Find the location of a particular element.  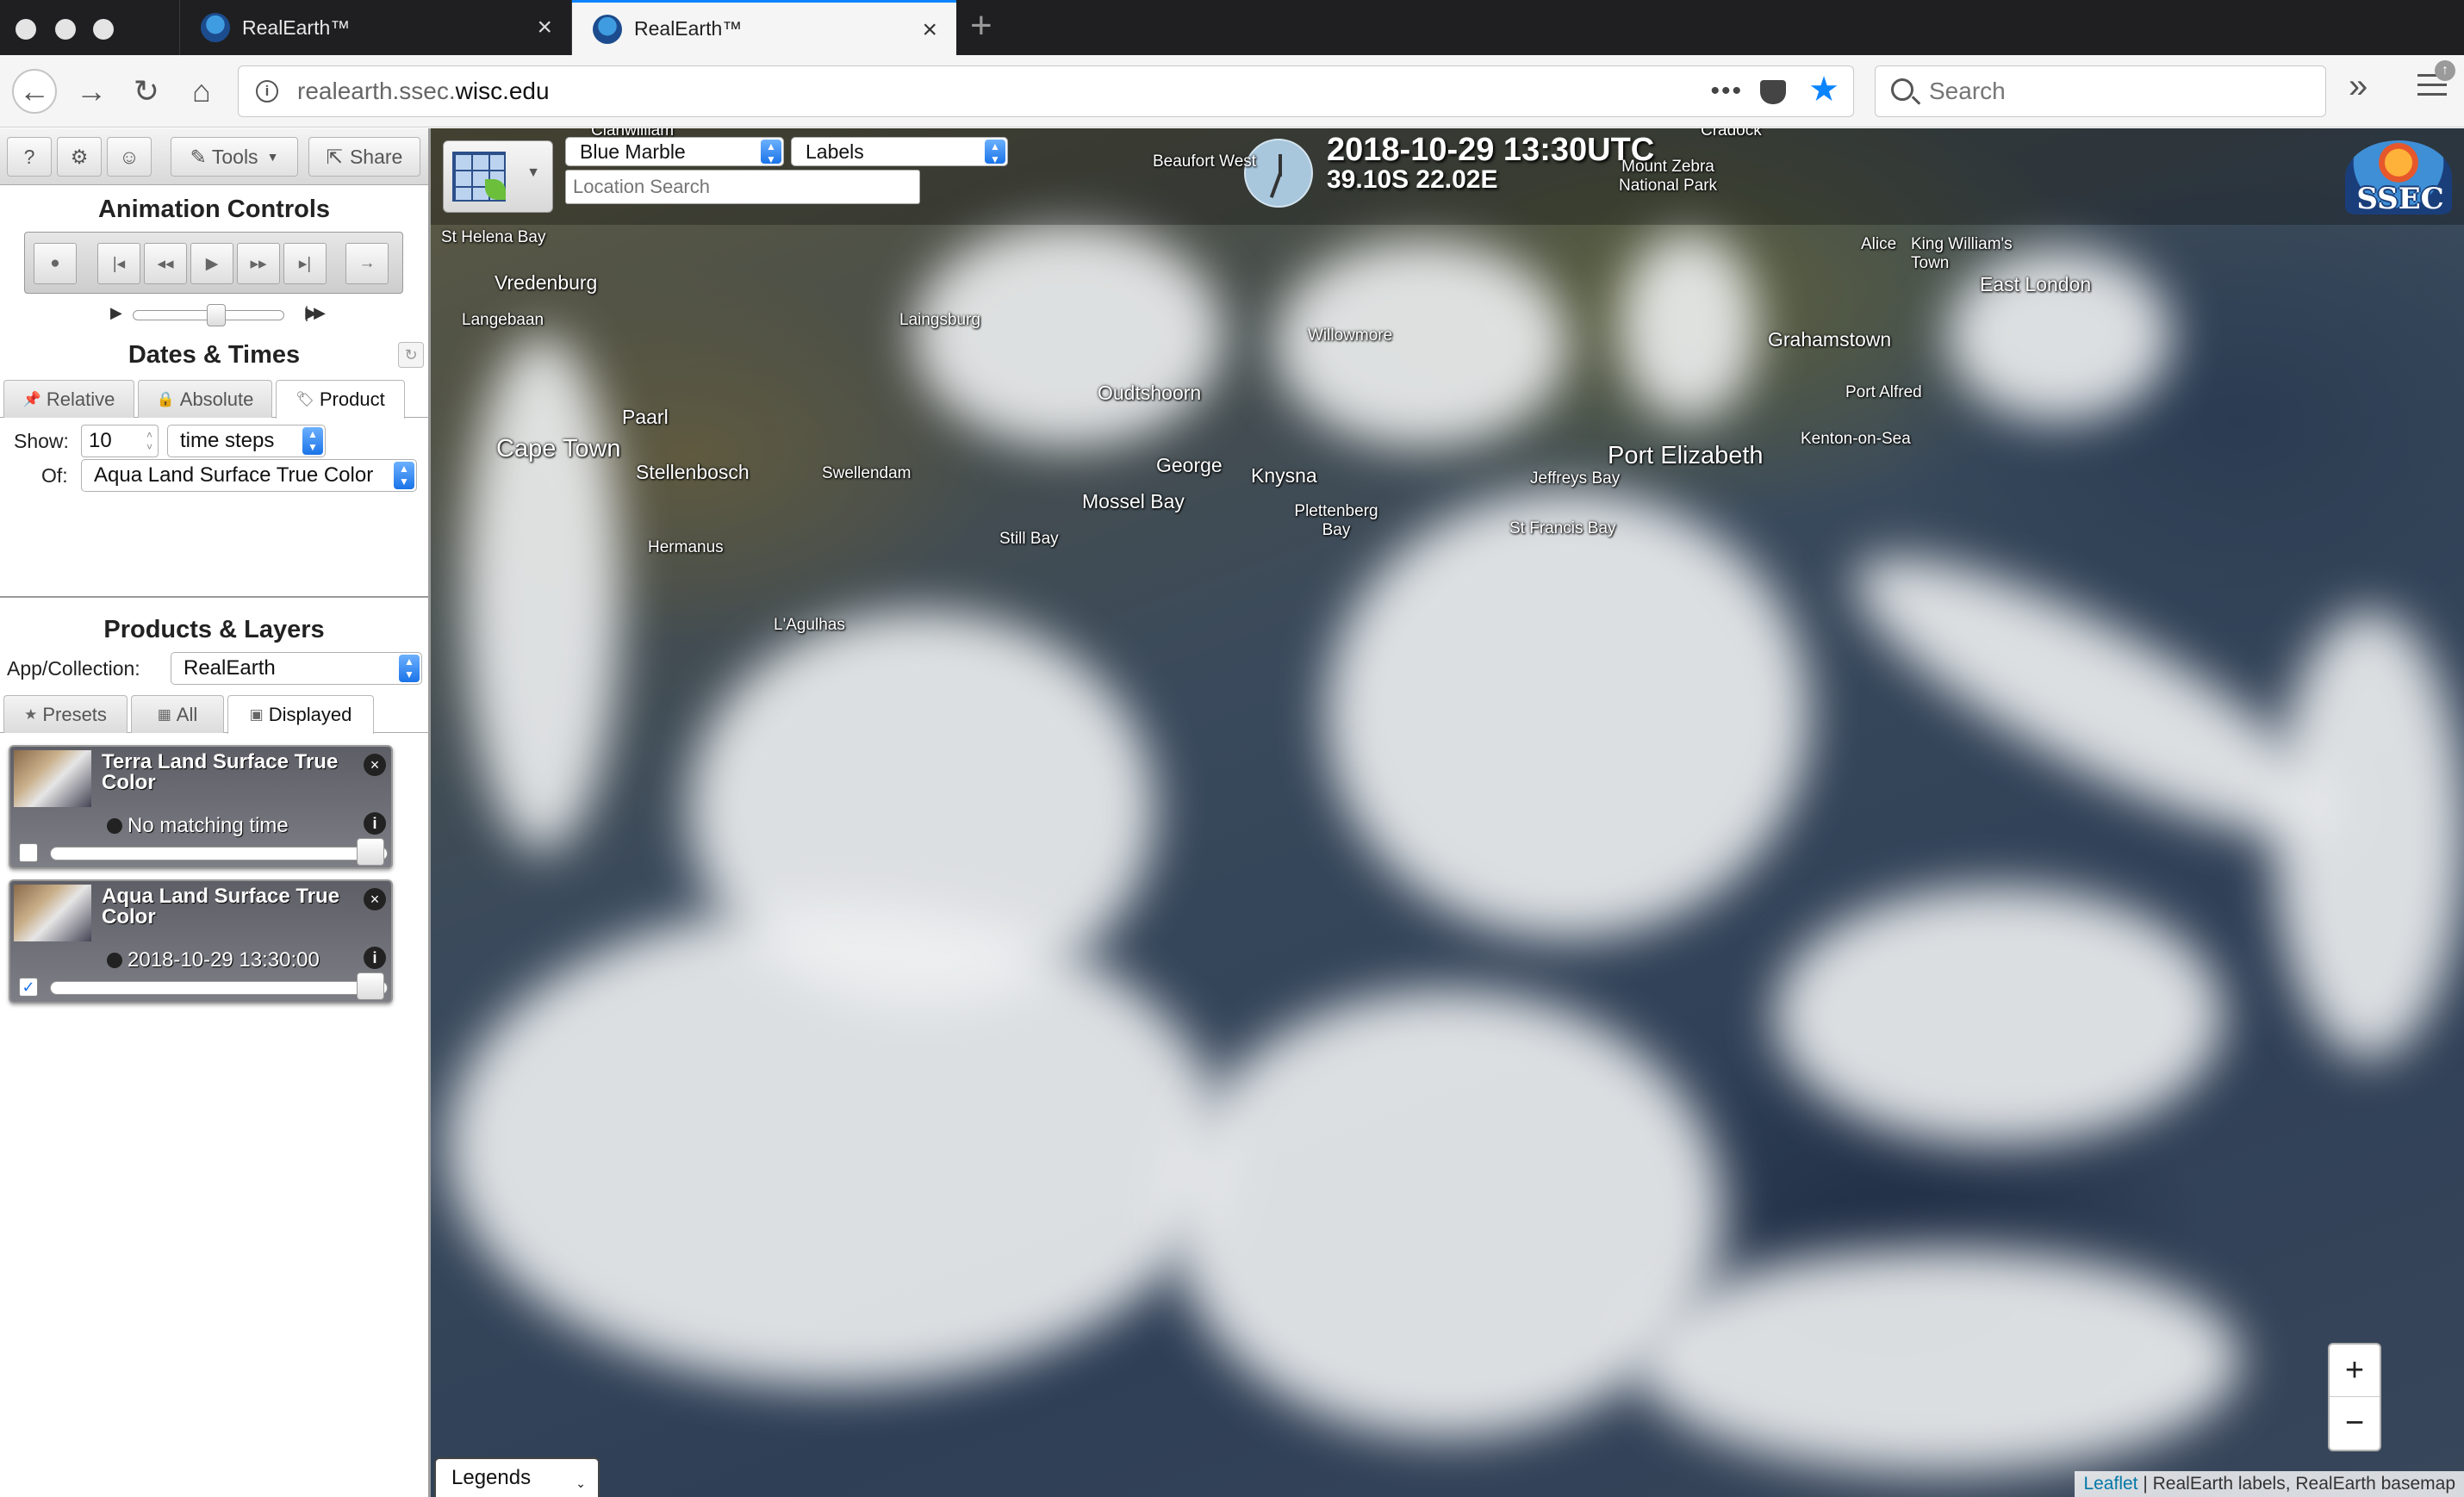

help-button: ? is located at coordinates (30, 157).